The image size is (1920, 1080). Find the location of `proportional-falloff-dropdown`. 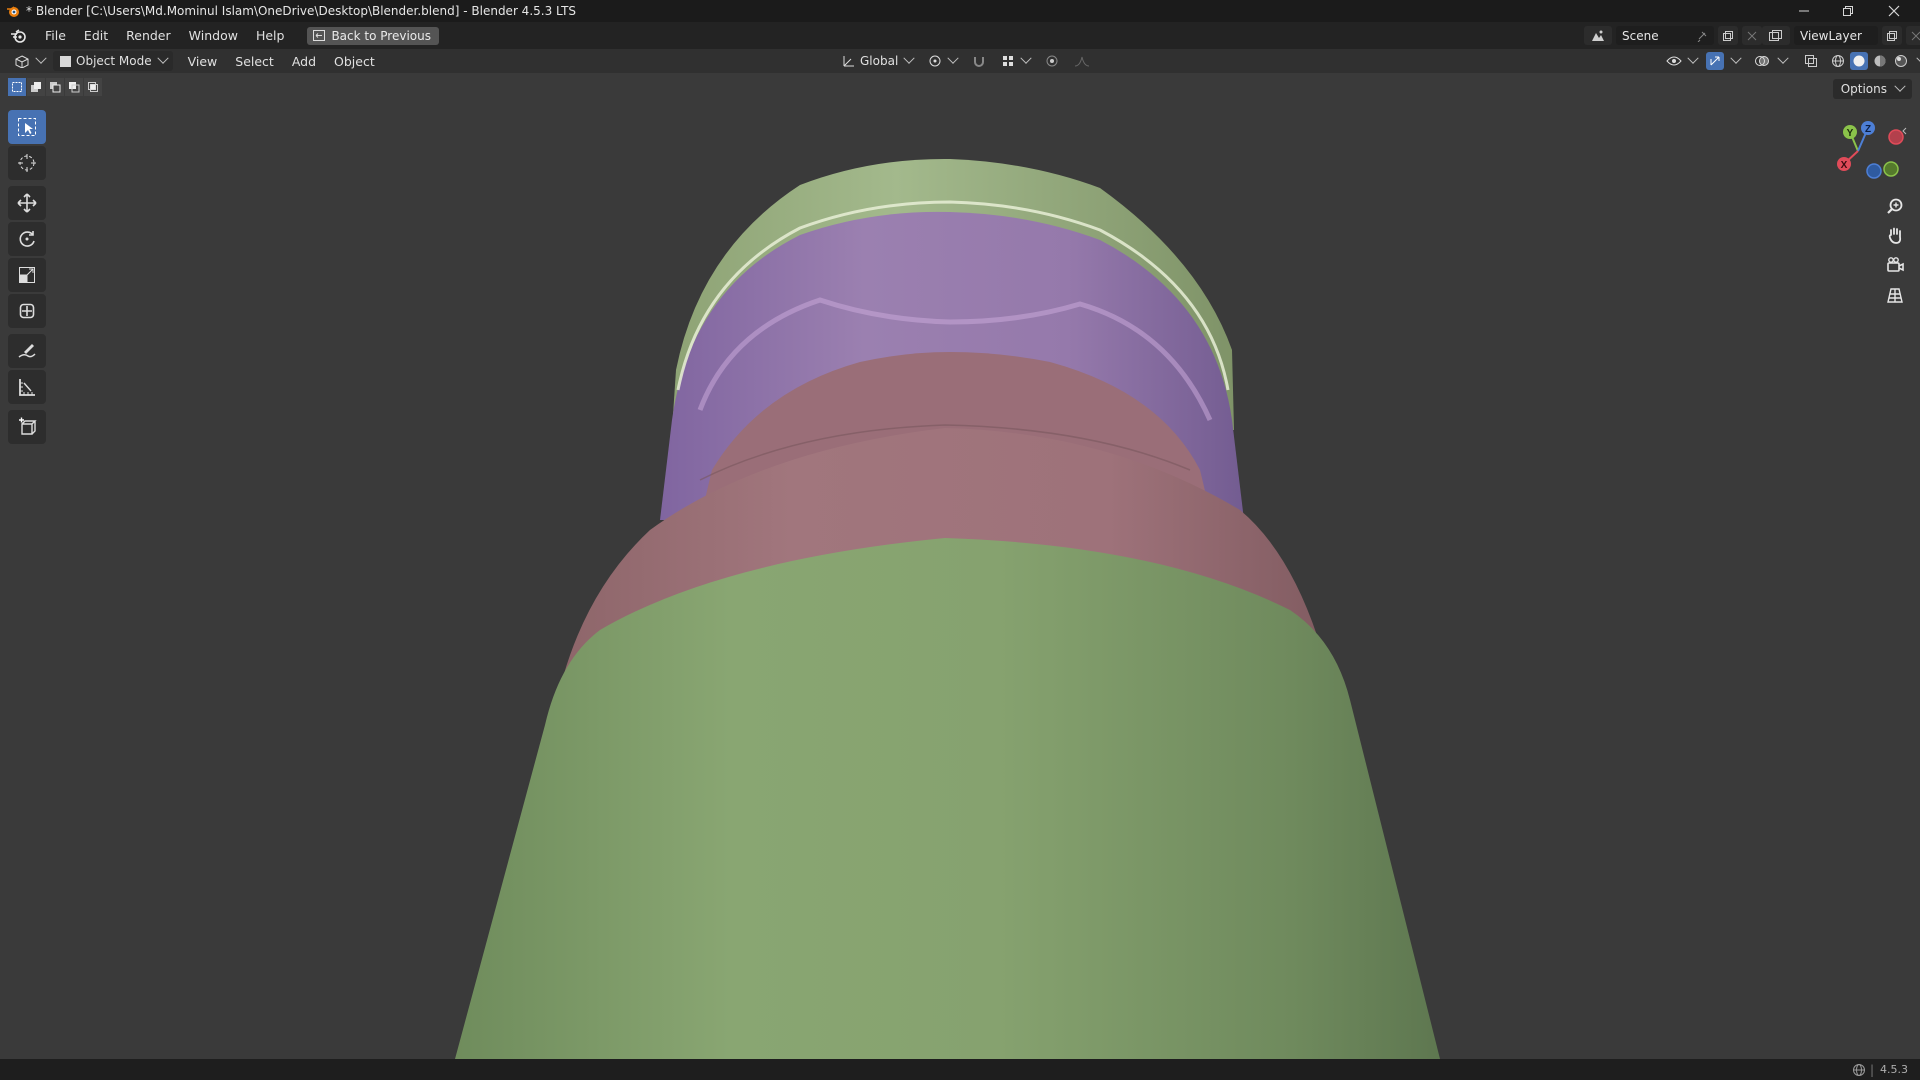

proportional-falloff-dropdown is located at coordinates (1082, 61).